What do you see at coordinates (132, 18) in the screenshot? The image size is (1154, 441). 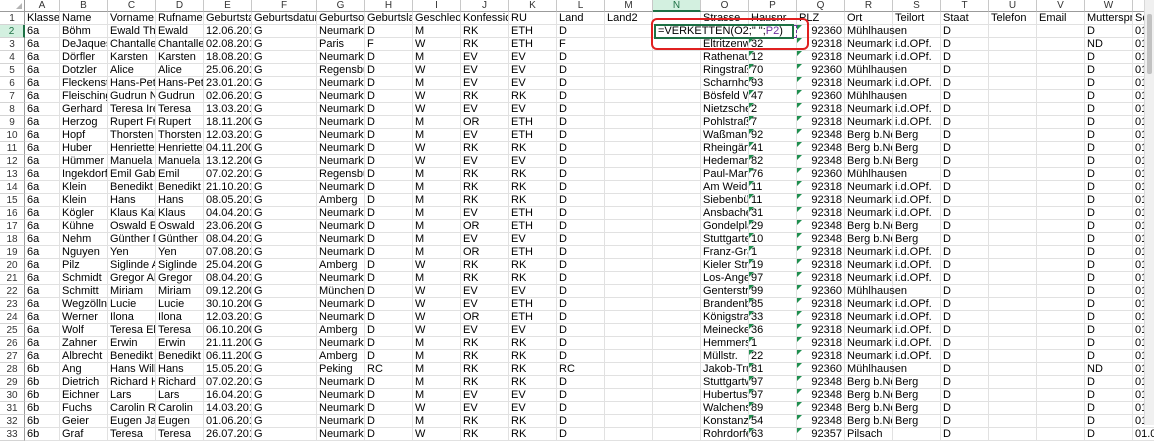 I see `header-cell: Vorname` at bounding box center [132, 18].